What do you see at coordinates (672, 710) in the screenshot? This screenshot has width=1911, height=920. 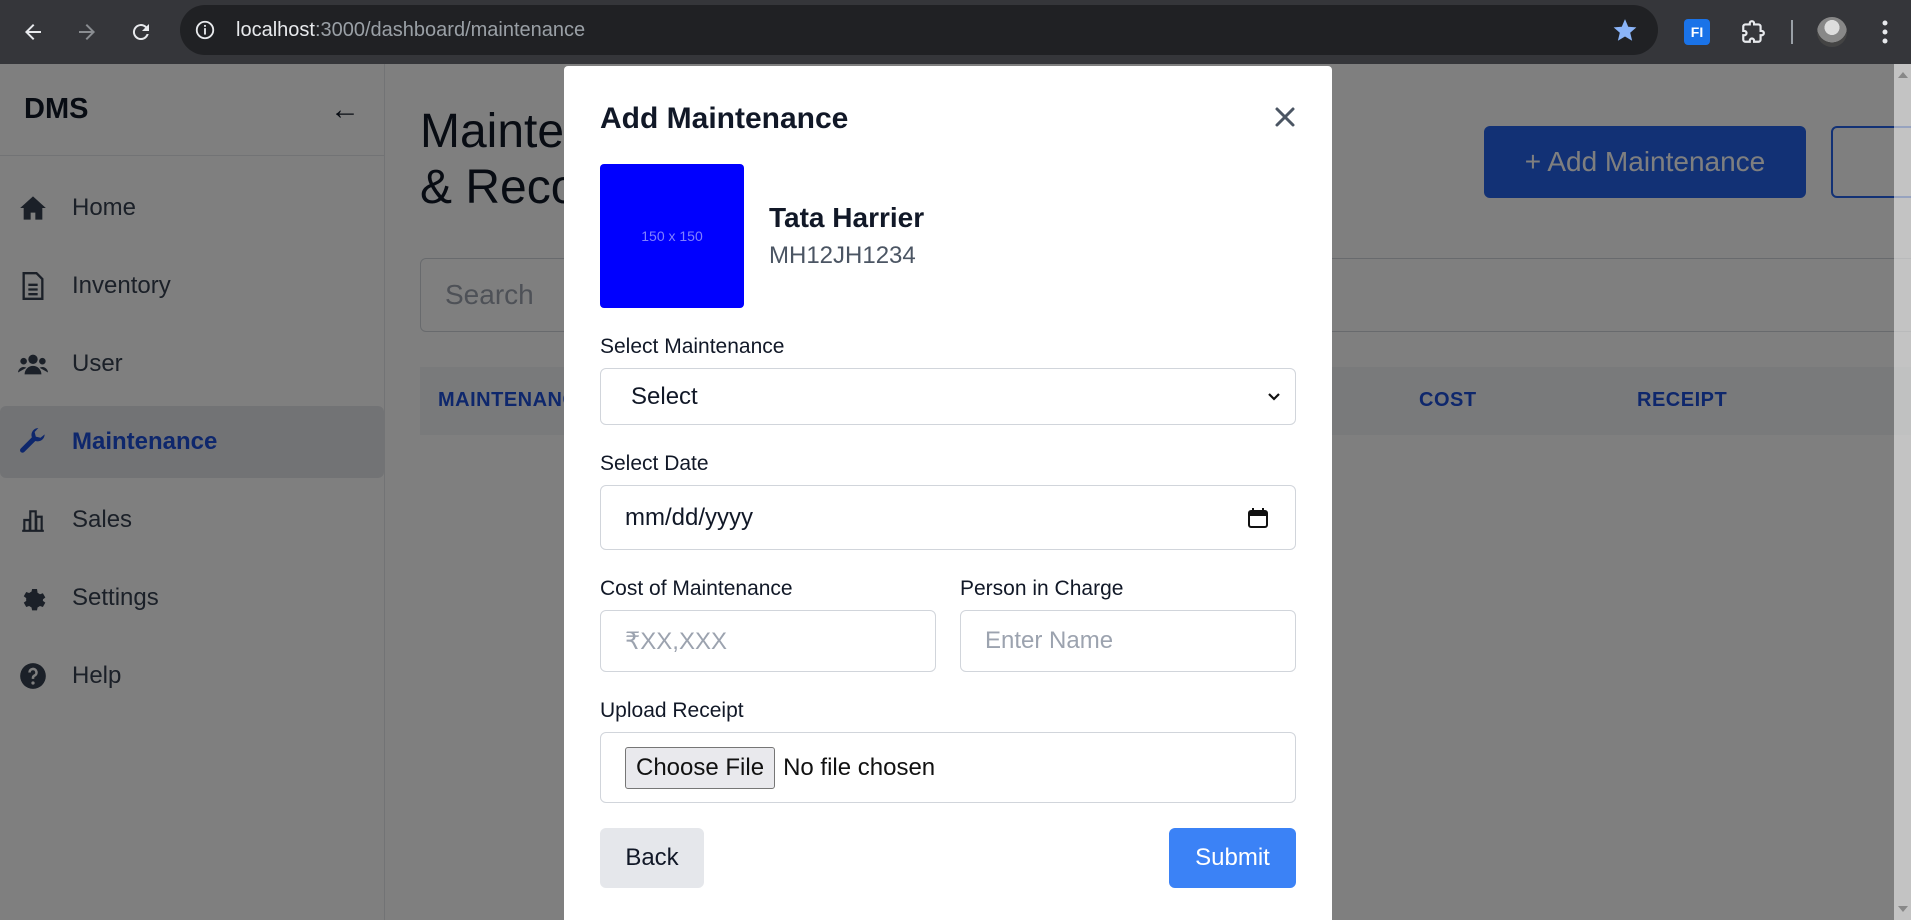 I see `upload-receipt-label: Upload Receipt` at bounding box center [672, 710].